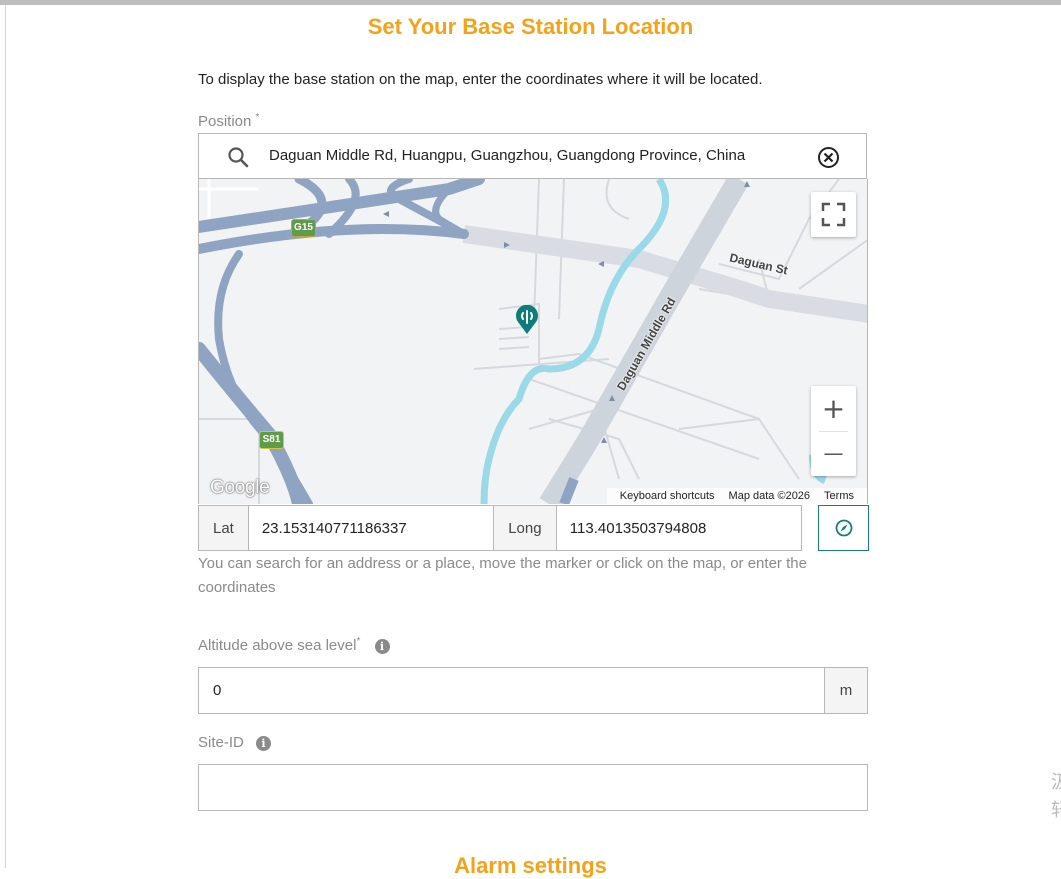 The width and height of the screenshot is (1061, 879). I want to click on long-input: 113.4013503794808, so click(679, 528).